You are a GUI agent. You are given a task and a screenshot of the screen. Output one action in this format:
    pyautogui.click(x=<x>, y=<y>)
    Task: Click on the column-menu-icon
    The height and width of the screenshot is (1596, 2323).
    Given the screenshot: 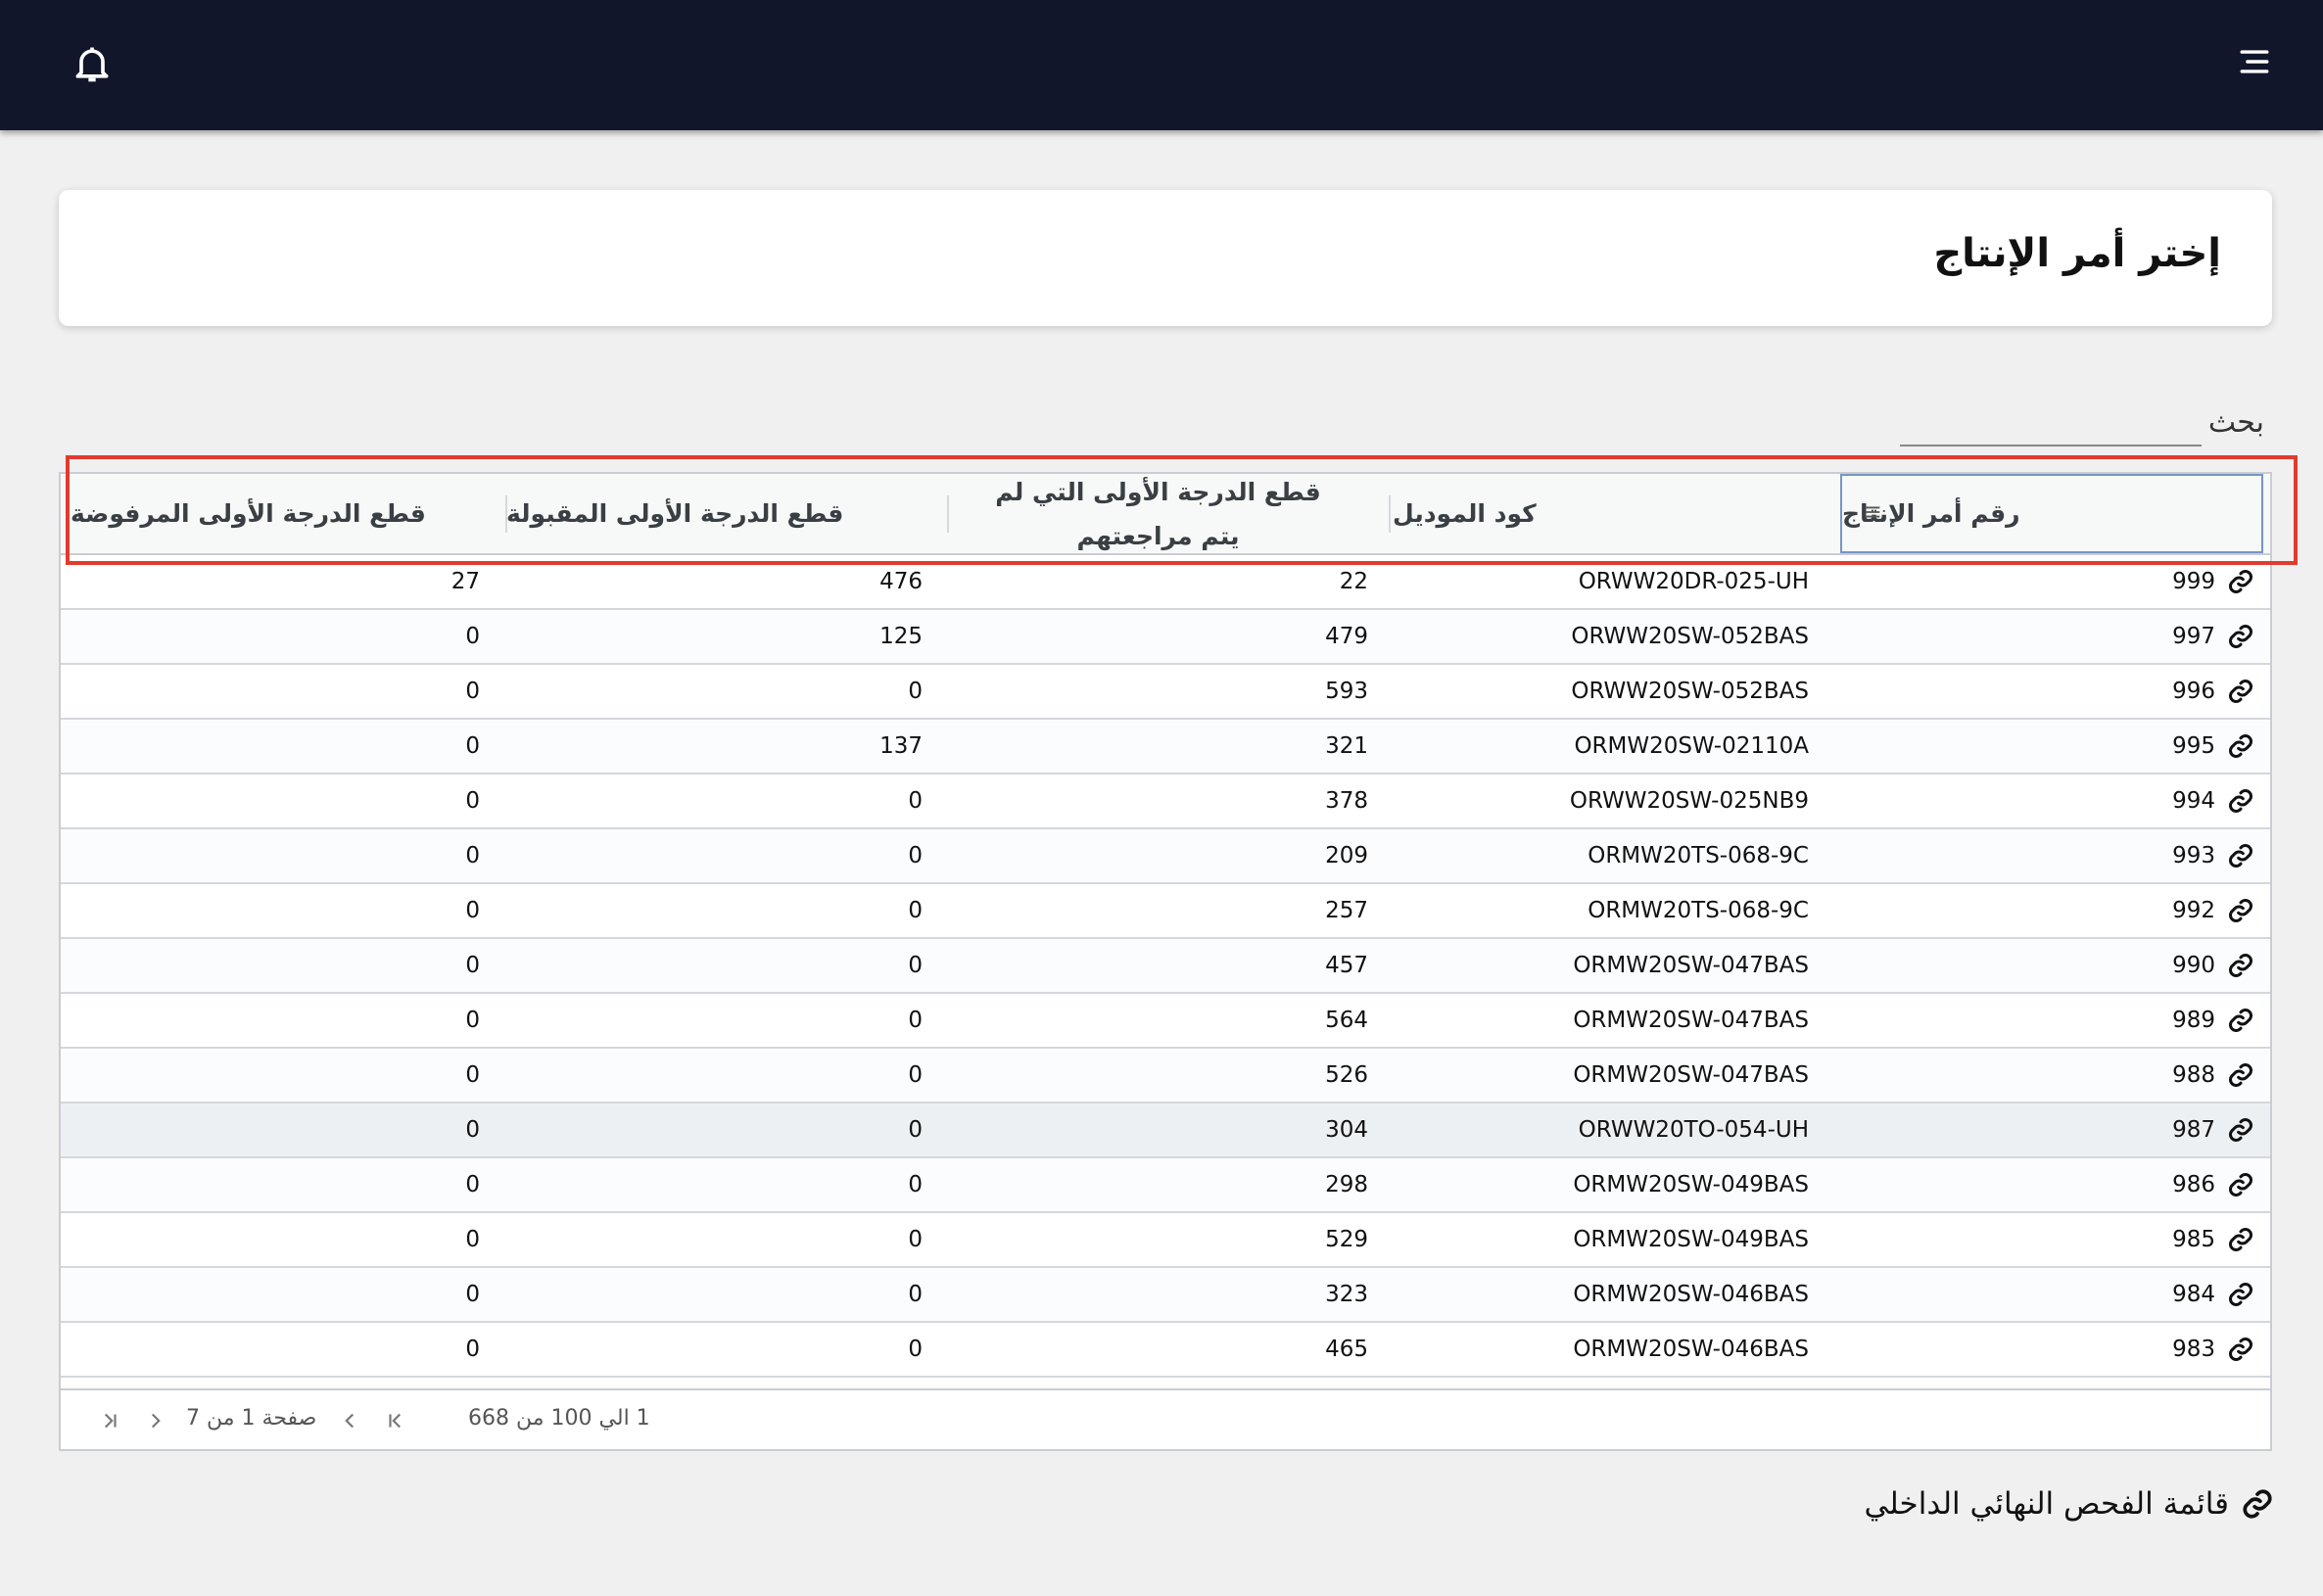 What is the action you would take?
    pyautogui.click(x=1872, y=512)
    